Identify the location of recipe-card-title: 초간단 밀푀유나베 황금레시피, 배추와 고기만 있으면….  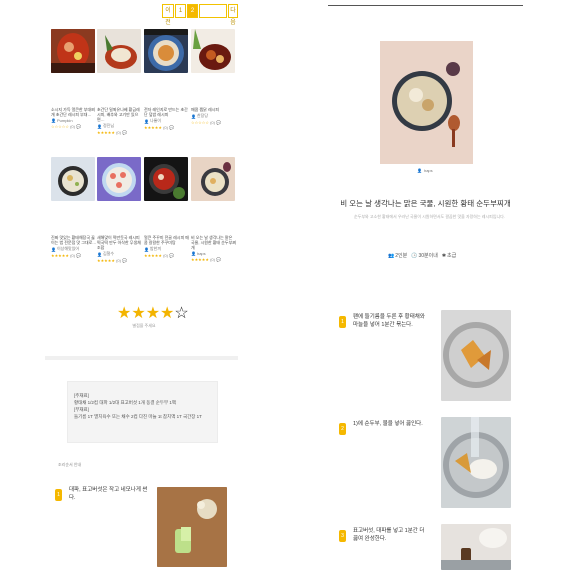
(120, 114).